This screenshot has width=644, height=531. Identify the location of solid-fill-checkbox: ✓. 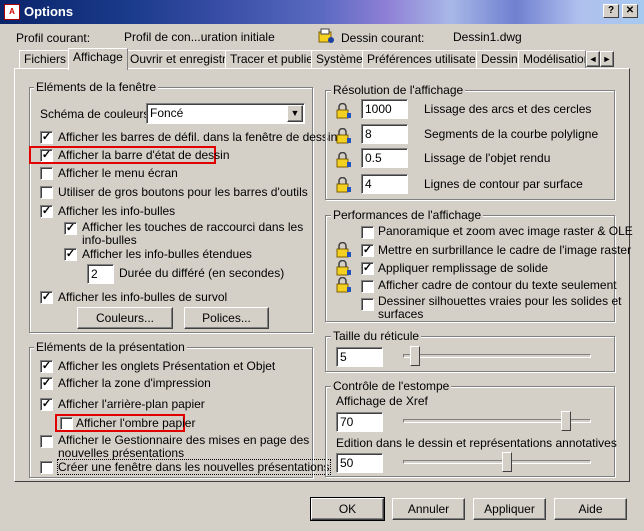
(367, 268).